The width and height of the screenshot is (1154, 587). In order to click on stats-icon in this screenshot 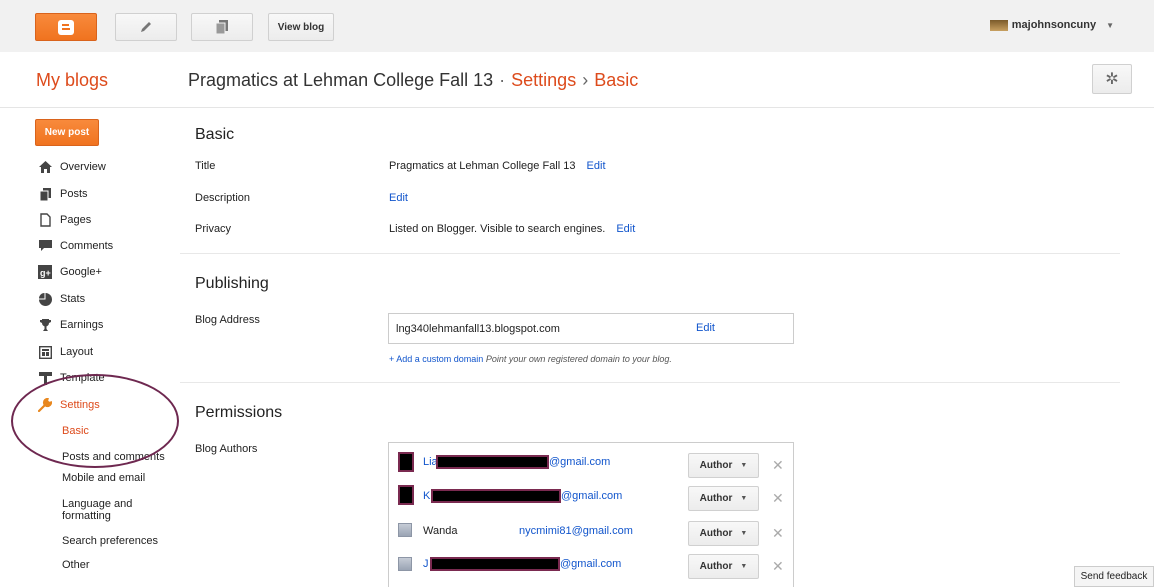, I will do `click(45, 299)`.